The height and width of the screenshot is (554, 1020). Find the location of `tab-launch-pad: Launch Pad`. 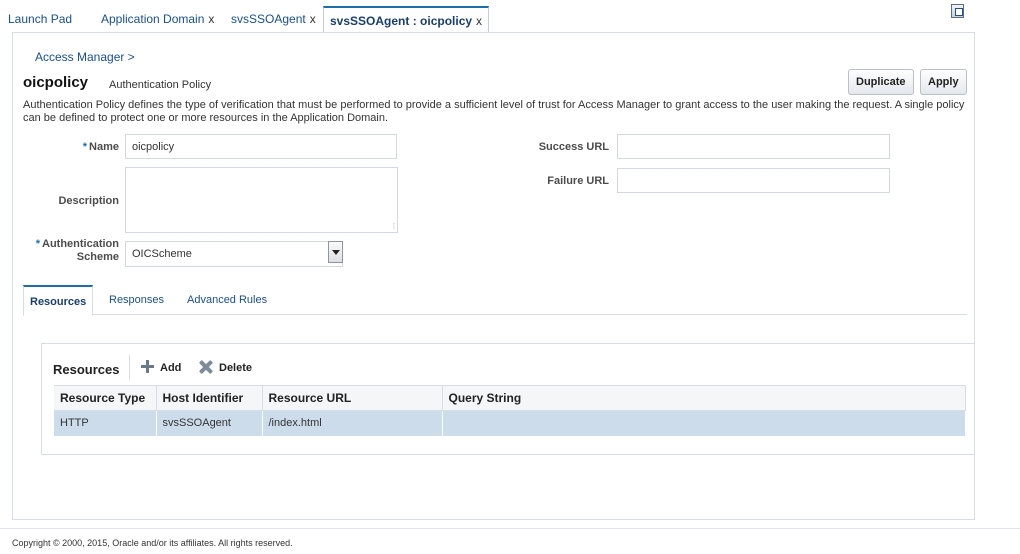

tab-launch-pad: Launch Pad is located at coordinates (40, 20).